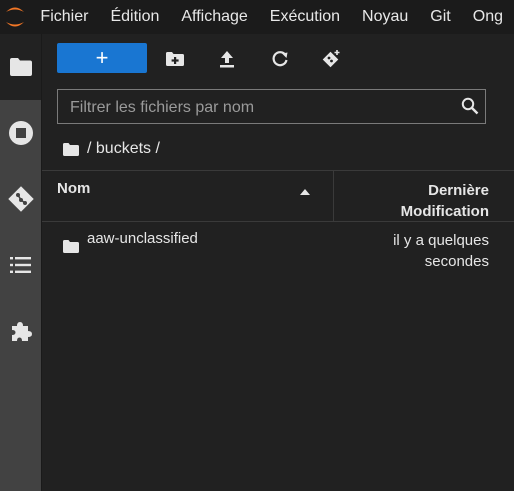 The height and width of the screenshot is (491, 514). I want to click on breadcrumb-path: / buckets /, so click(123, 149).